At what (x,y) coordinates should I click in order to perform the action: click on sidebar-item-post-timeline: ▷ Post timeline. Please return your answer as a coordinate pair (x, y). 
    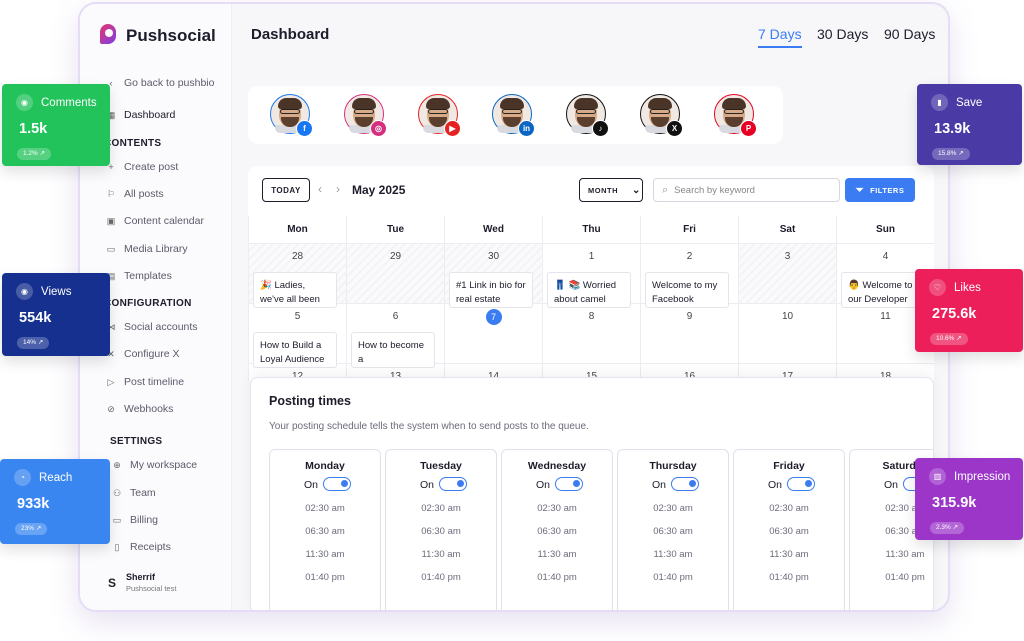
    Looking at the image, I should click on (145, 382).